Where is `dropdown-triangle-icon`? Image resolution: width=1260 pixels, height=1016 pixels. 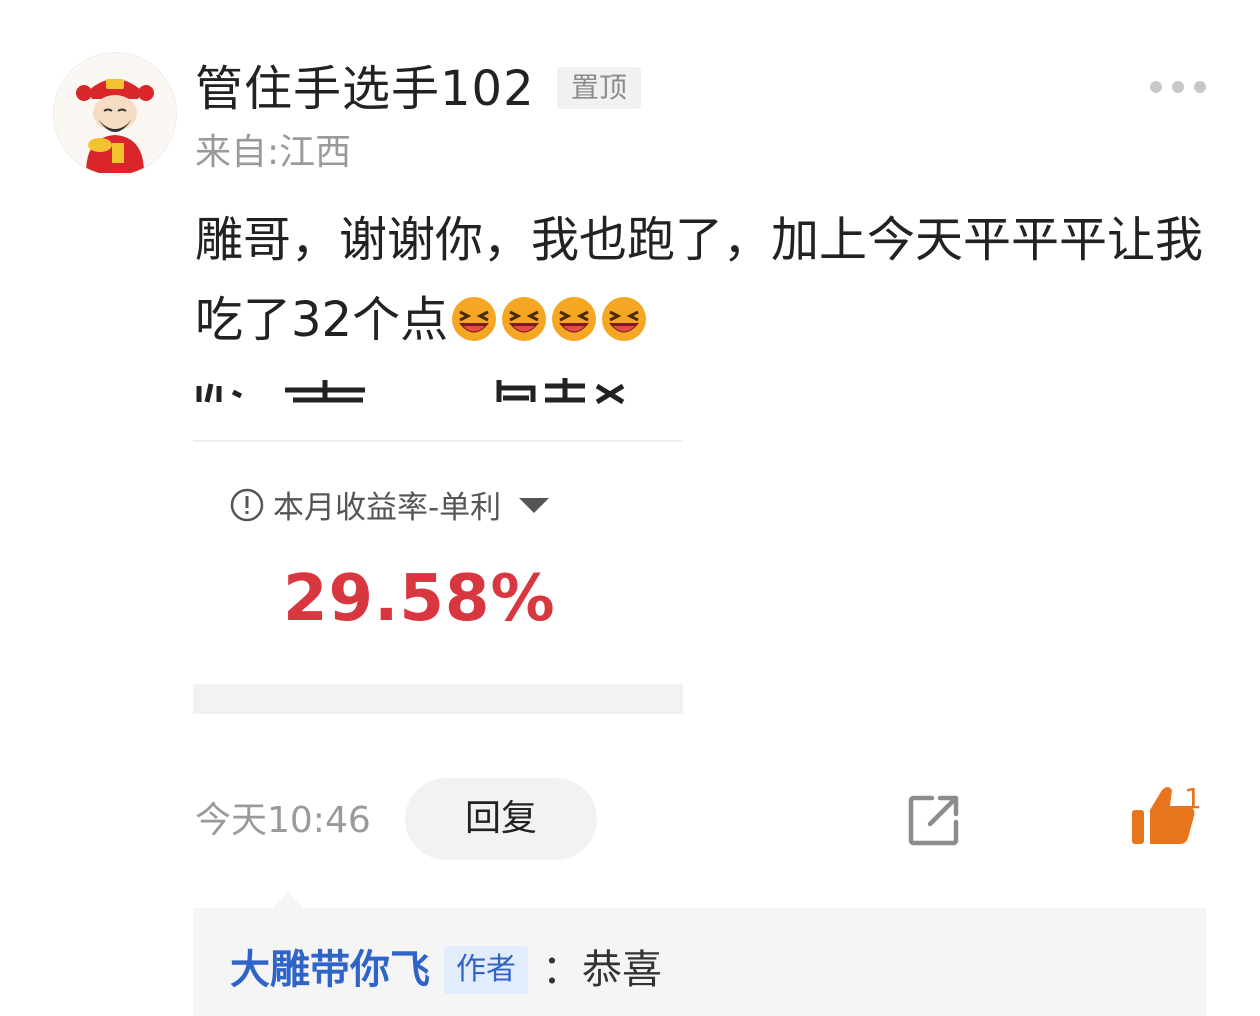
dropdown-triangle-icon is located at coordinates (534, 505).